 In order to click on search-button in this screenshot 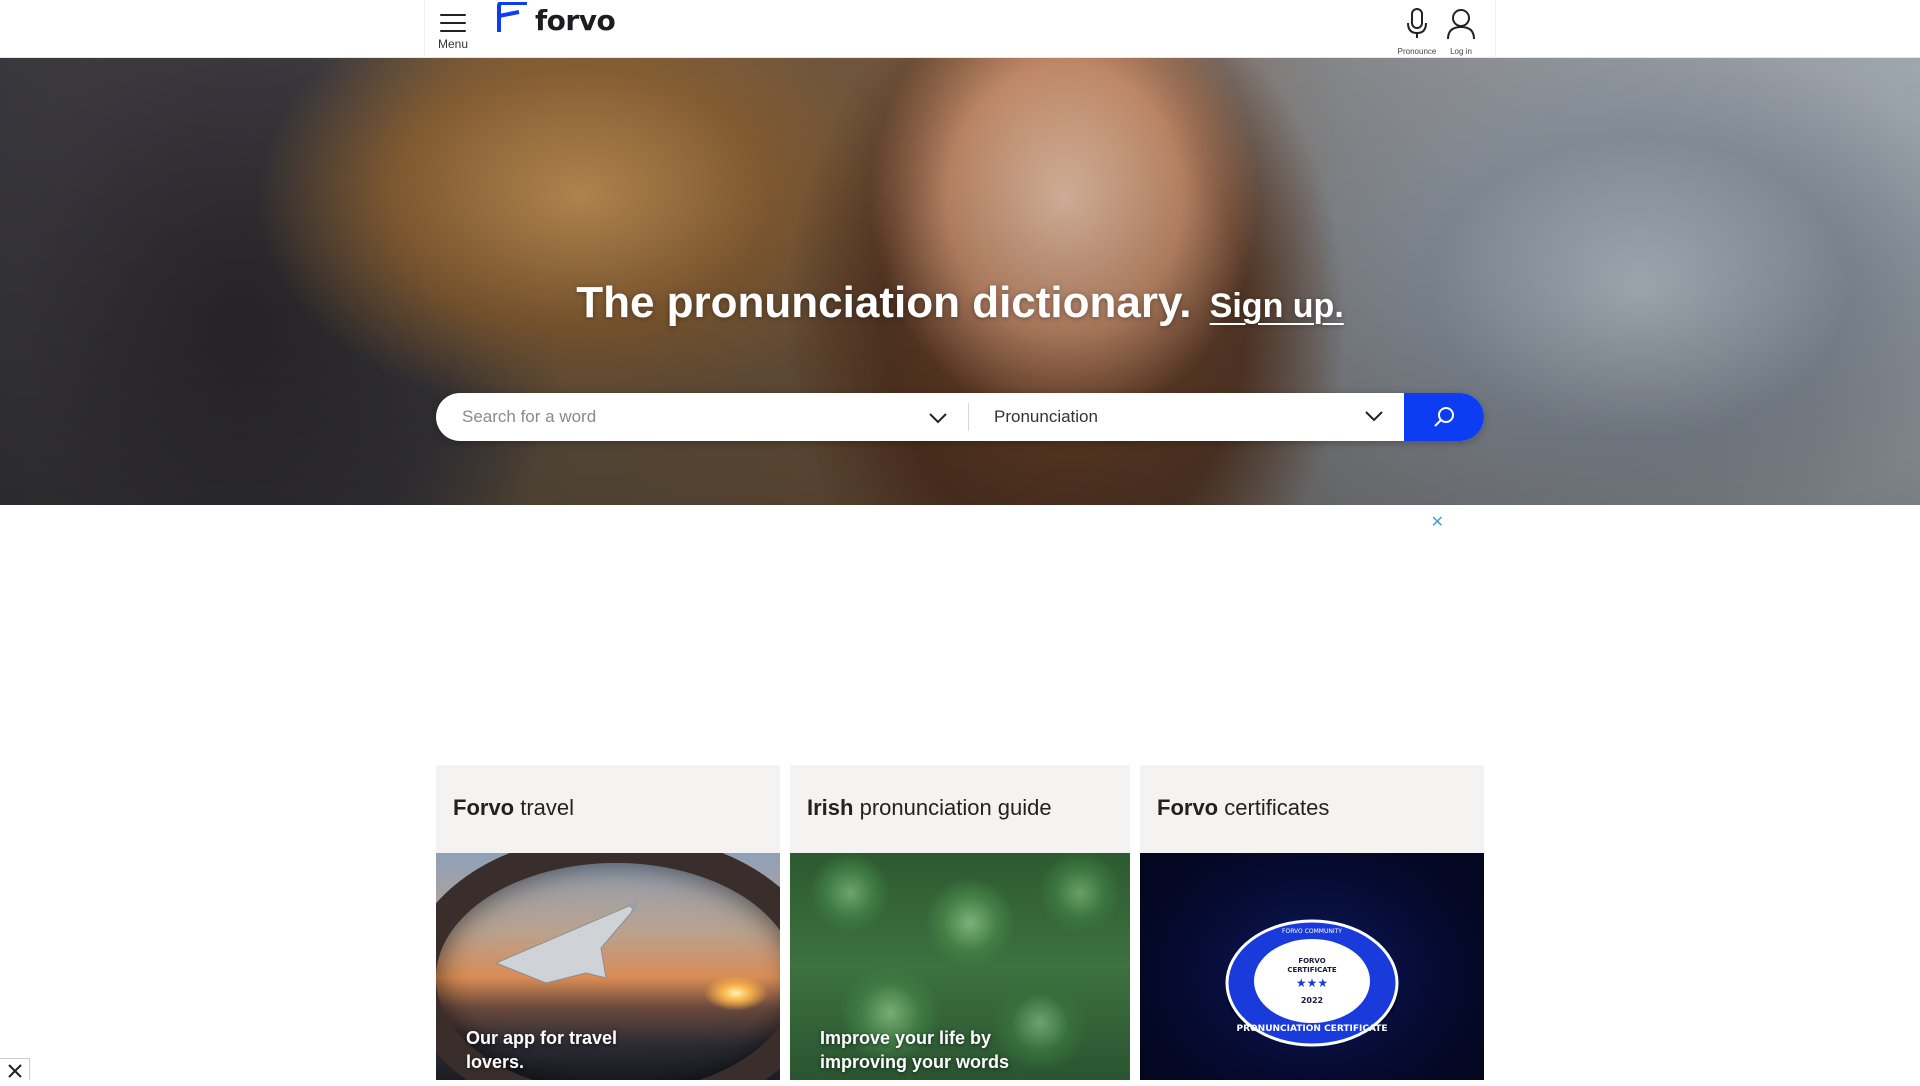, I will do `click(1444, 417)`.